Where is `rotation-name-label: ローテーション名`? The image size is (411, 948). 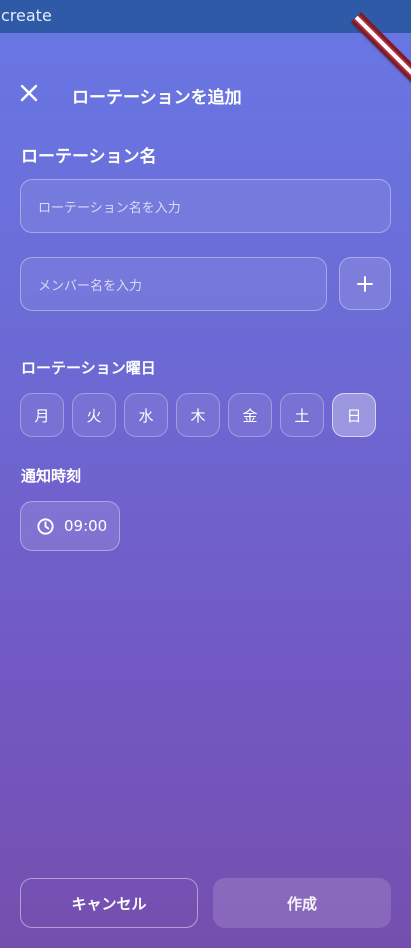 rotation-name-label: ローテーション名 is located at coordinates (89, 157).